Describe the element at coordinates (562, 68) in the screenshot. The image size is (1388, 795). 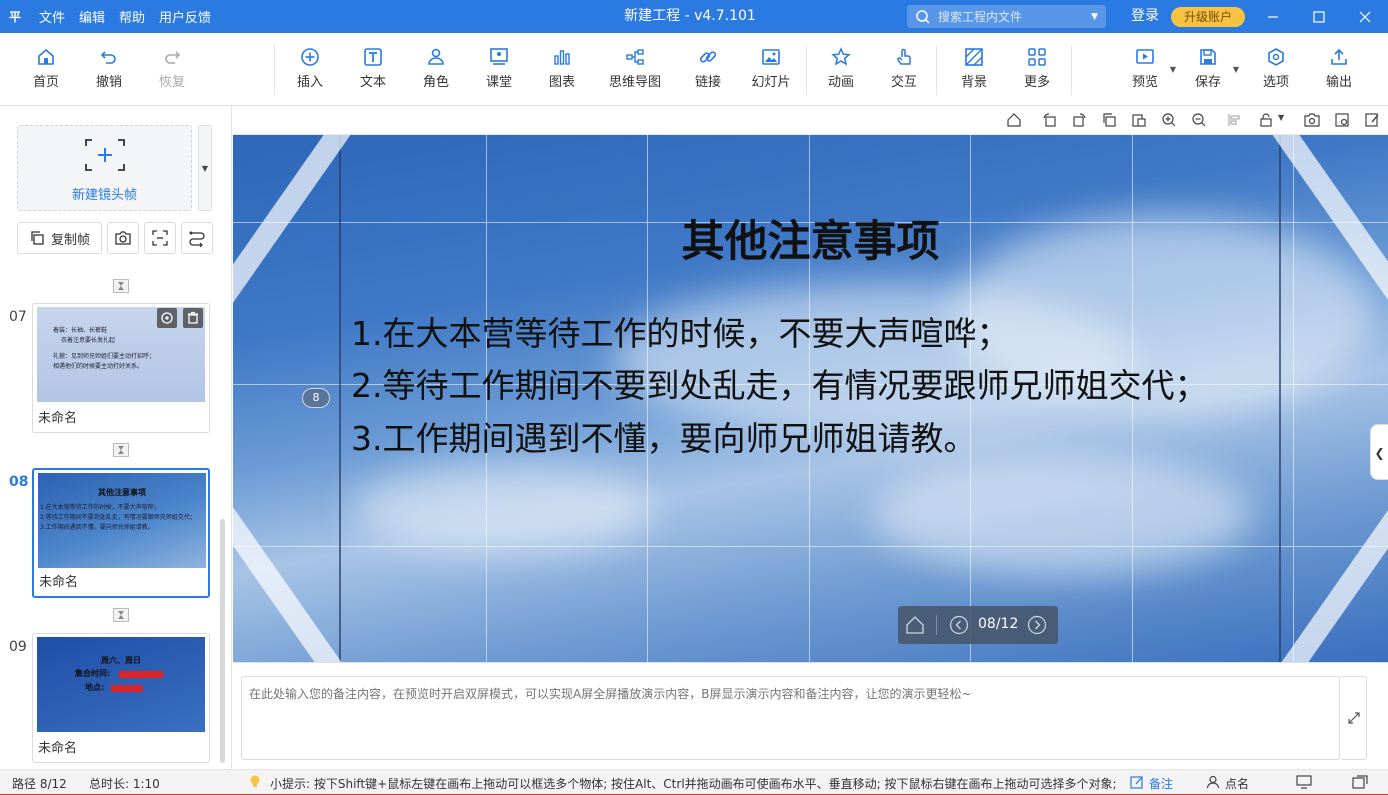
I see `chart-button: 图表` at that location.